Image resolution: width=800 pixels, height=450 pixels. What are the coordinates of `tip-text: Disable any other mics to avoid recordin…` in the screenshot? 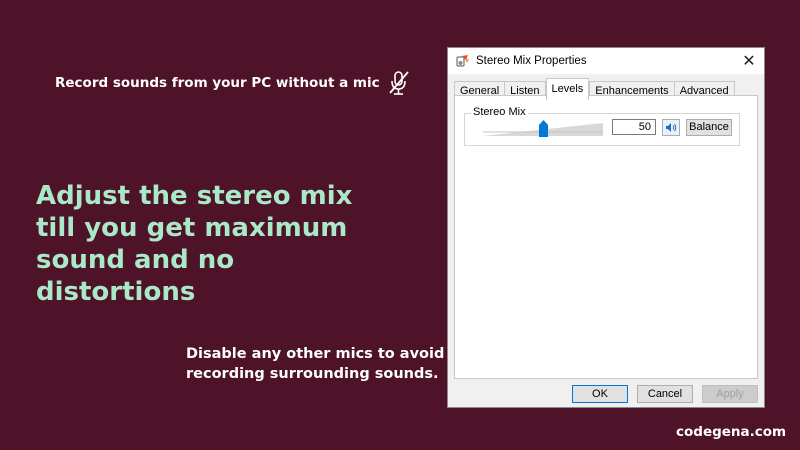 It's located at (315, 364).